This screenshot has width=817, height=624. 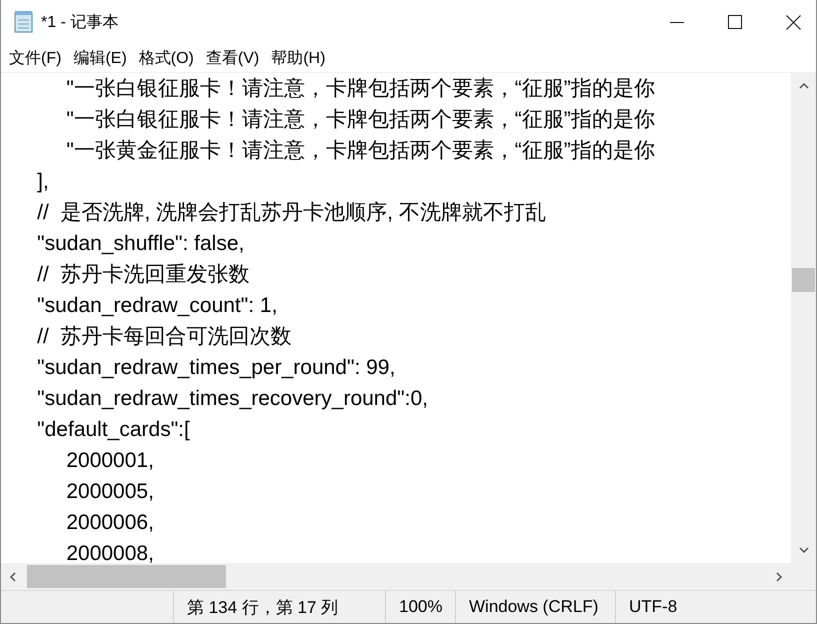 What do you see at coordinates (164, 337) in the screenshot?
I see `code-line: // 苏丹卡每回合可洗回次数` at bounding box center [164, 337].